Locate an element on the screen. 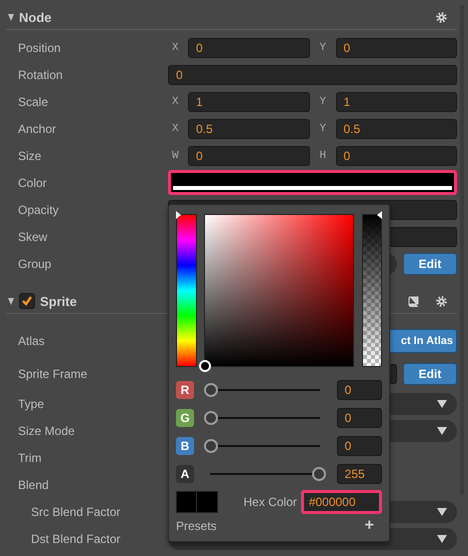 This screenshot has width=468, height=556. property-label: Trim is located at coordinates (30, 457).